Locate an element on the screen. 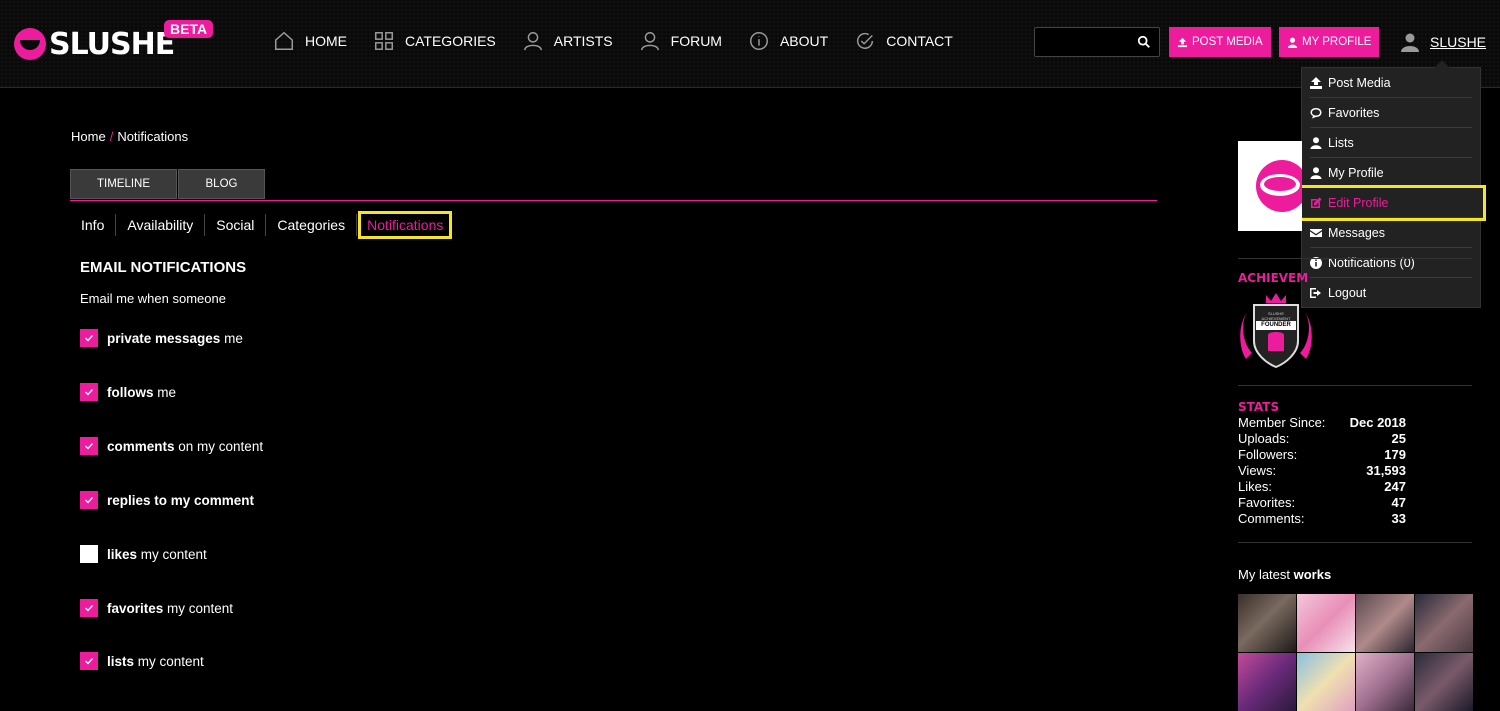 The width and height of the screenshot is (1500, 711). subnav-categories: Categories is located at coordinates (312, 225).